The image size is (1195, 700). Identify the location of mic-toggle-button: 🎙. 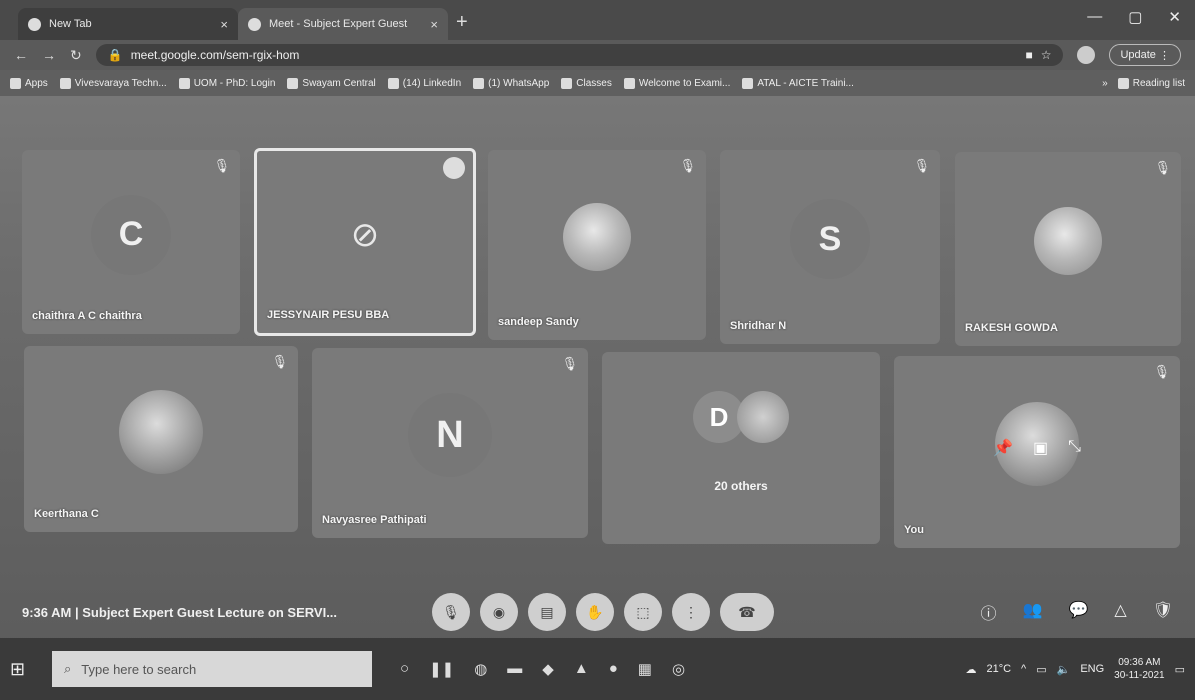
(451, 612).